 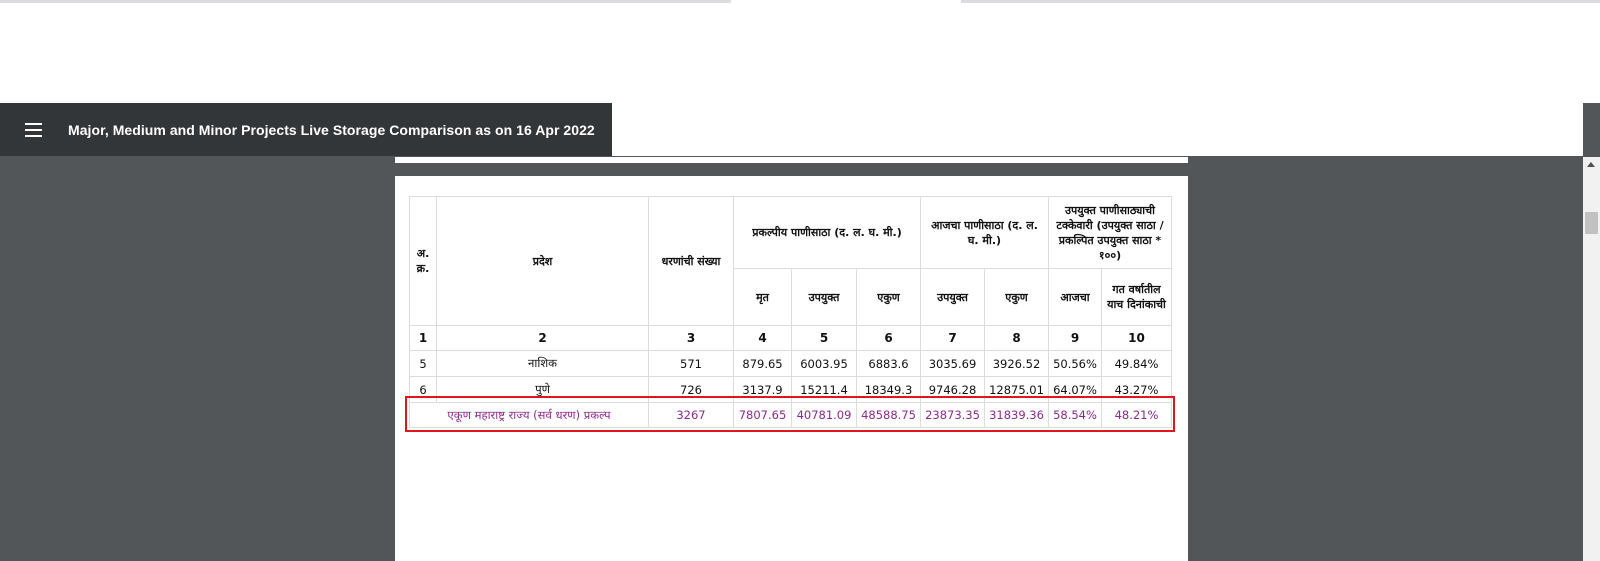 What do you see at coordinates (1591, 223) in the screenshot?
I see `scrollbar-thumb` at bounding box center [1591, 223].